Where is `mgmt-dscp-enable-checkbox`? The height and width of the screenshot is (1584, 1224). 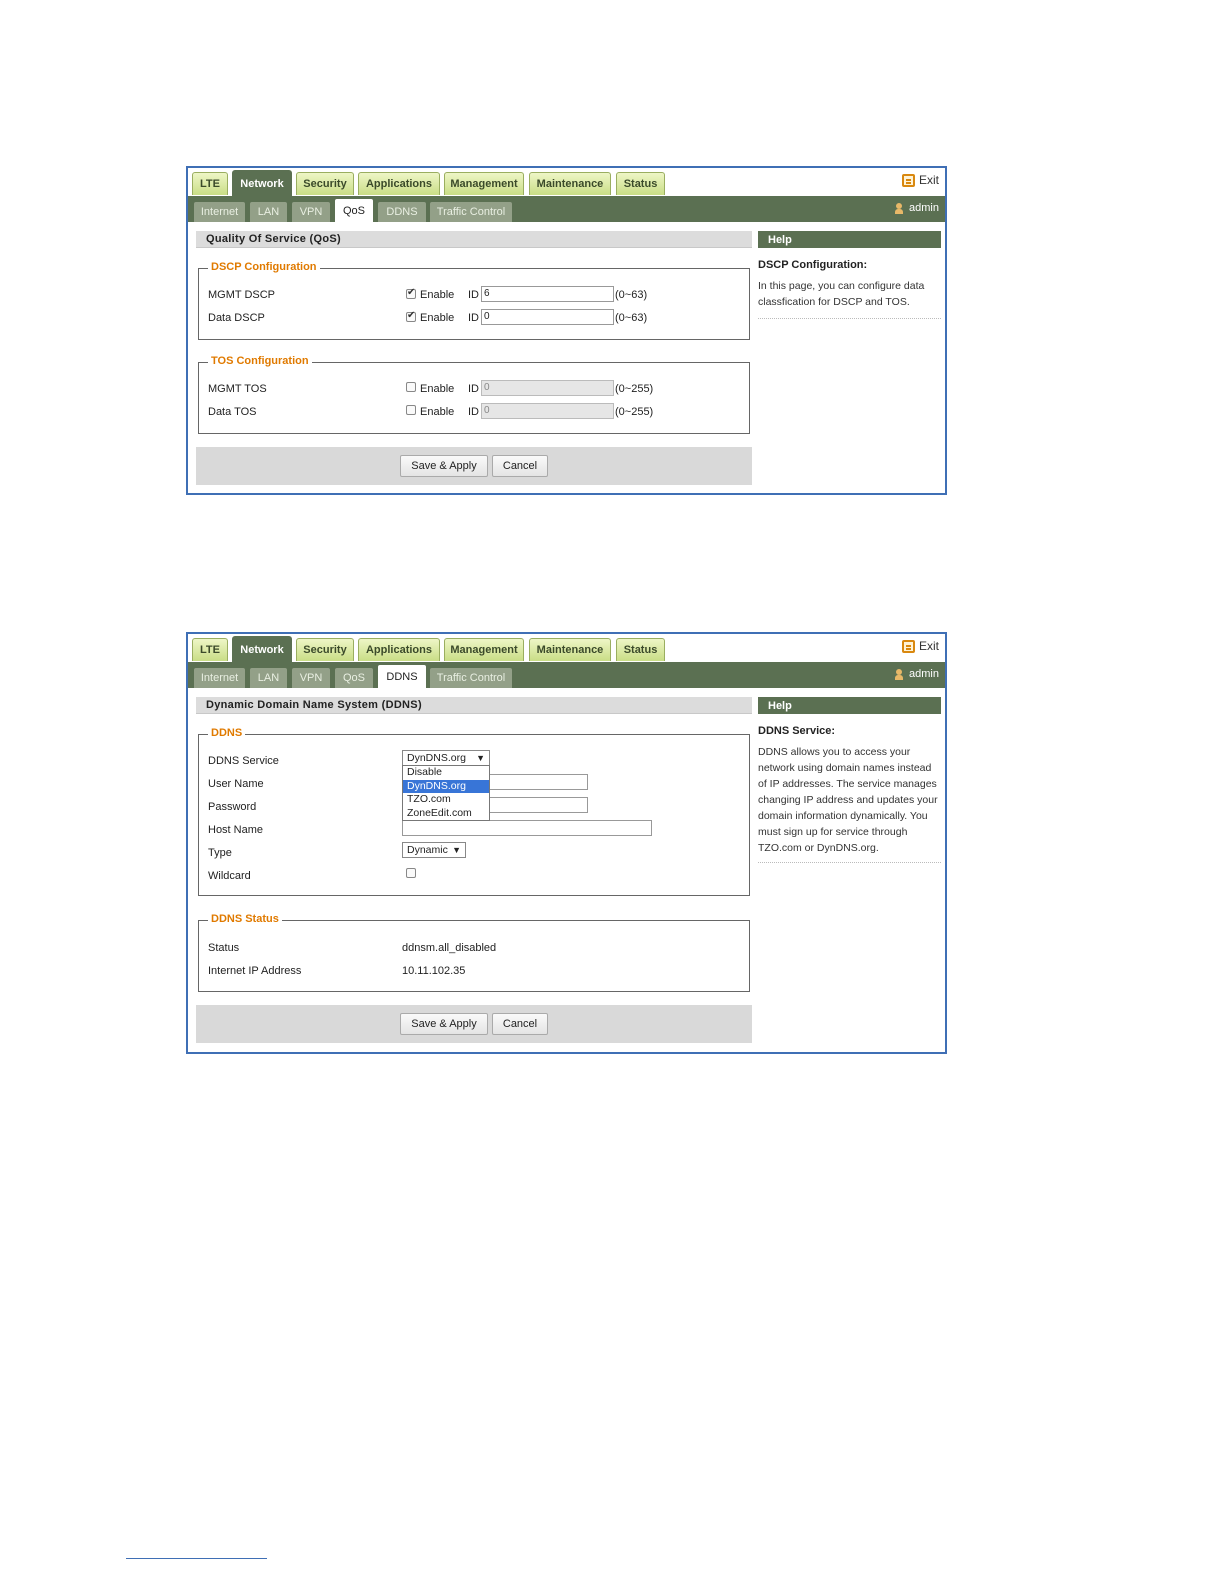 mgmt-dscp-enable-checkbox is located at coordinates (411, 293).